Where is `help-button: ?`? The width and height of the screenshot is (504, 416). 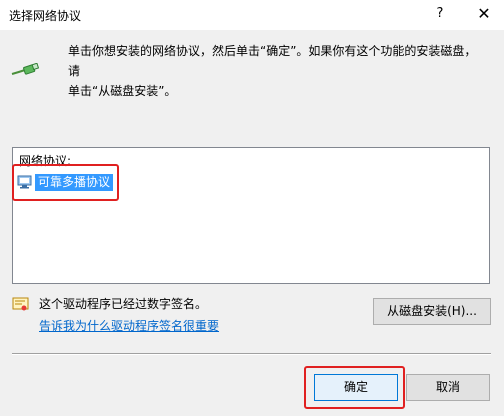
help-button: ? is located at coordinates (440, 14).